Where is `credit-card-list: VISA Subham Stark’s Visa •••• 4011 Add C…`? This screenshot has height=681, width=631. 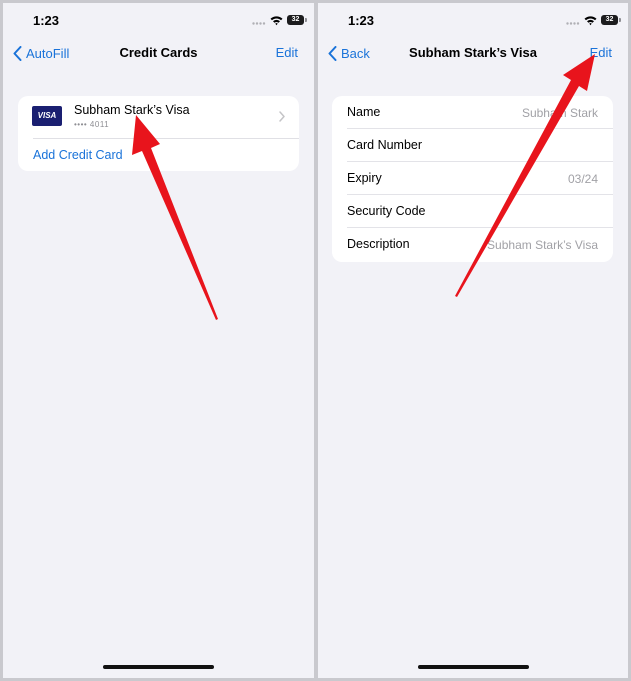 credit-card-list: VISA Subham Stark’s Visa •••• 4011 Add C… is located at coordinates (158, 133).